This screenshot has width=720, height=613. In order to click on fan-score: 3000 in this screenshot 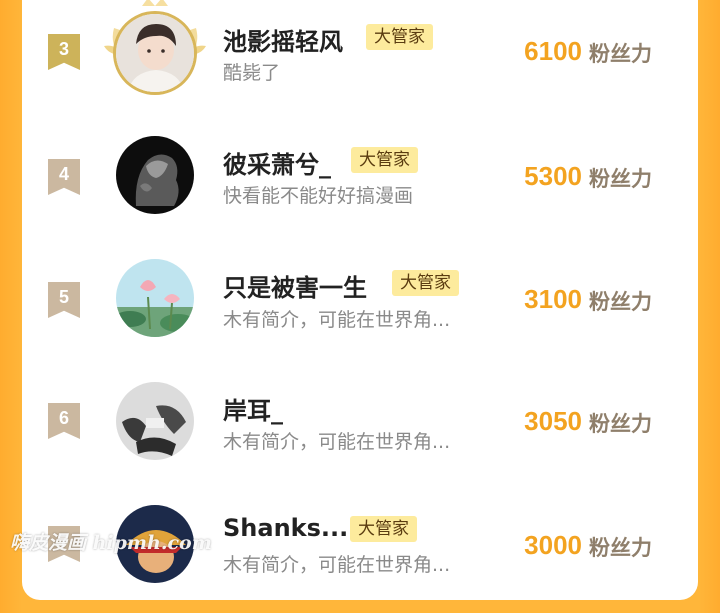, I will do `click(553, 545)`.